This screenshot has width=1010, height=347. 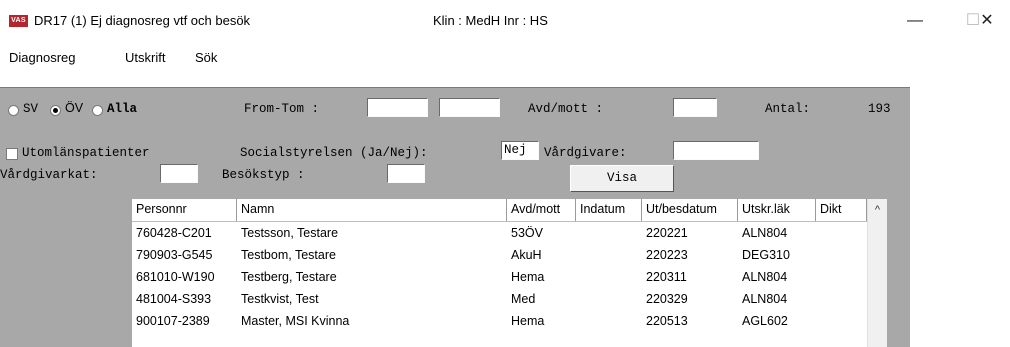 I want to click on antal-label: Antal:, so click(x=788, y=109).